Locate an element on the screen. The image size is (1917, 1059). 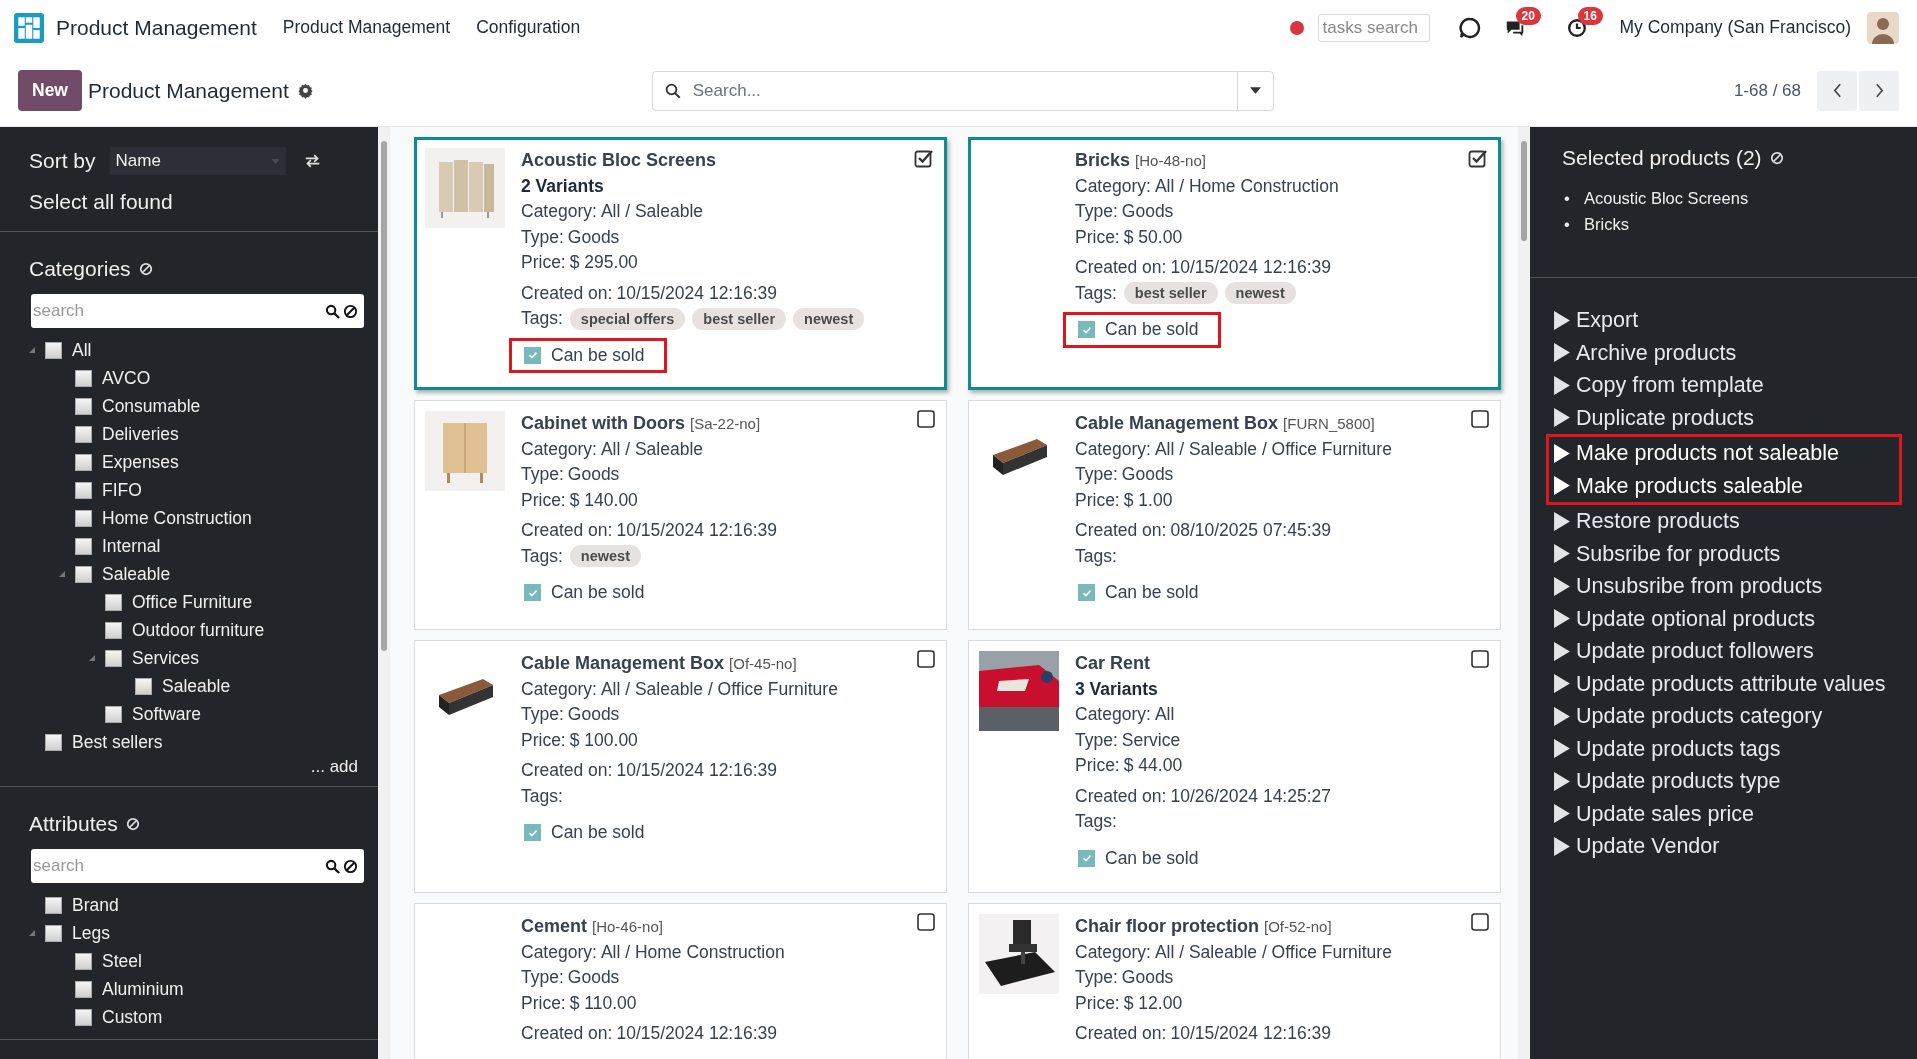
app-name: Product Management is located at coordinates (156, 27).